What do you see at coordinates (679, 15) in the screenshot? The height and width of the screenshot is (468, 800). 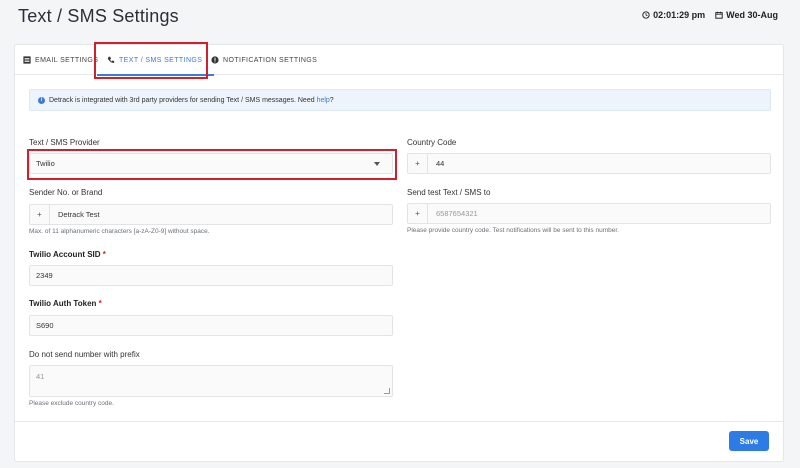 I see `current-time: 02:01:29 pm` at bounding box center [679, 15].